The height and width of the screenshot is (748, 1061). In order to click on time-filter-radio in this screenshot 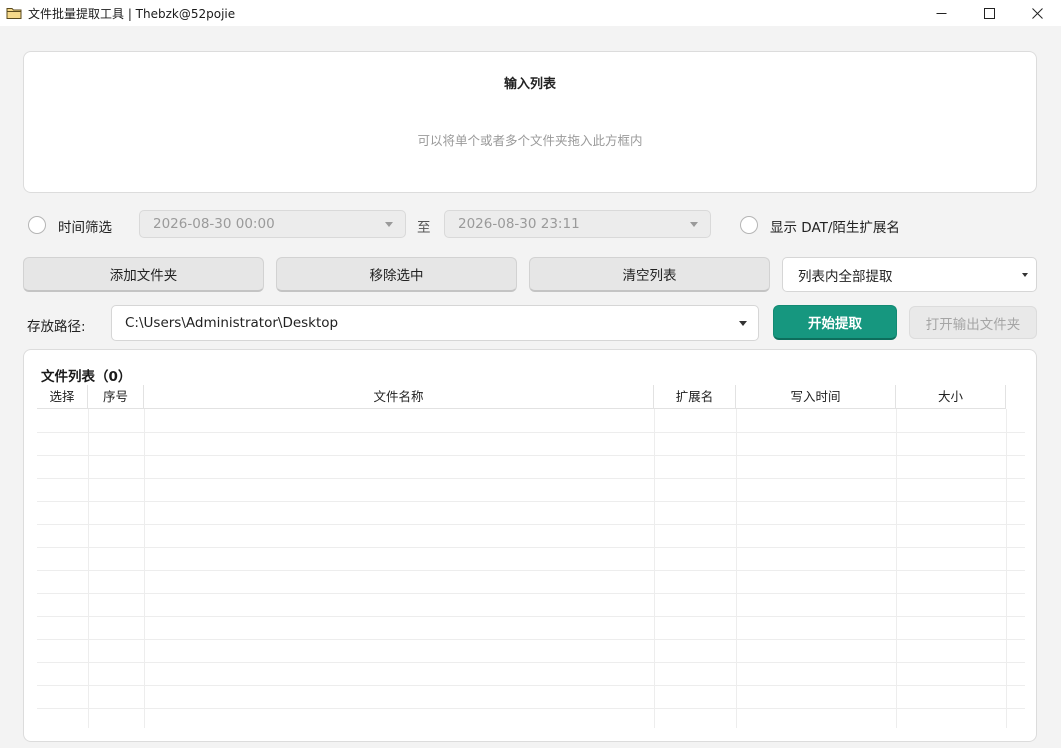, I will do `click(37, 225)`.